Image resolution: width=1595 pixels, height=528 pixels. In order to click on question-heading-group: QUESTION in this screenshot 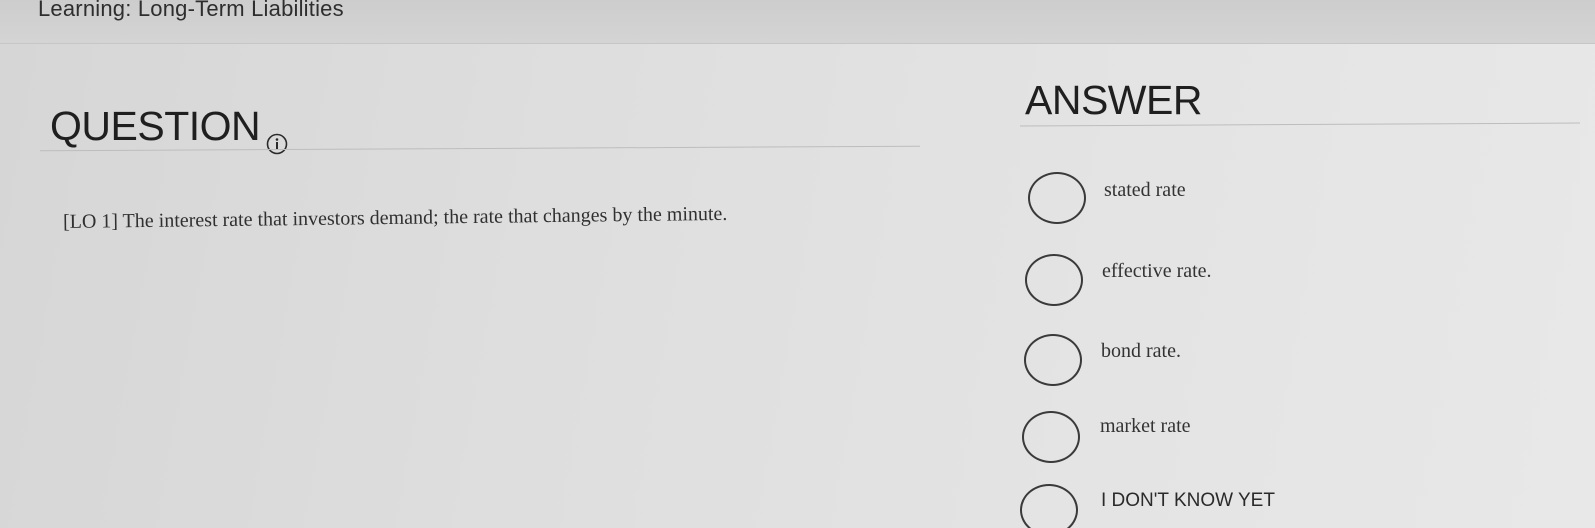, I will do `click(169, 128)`.